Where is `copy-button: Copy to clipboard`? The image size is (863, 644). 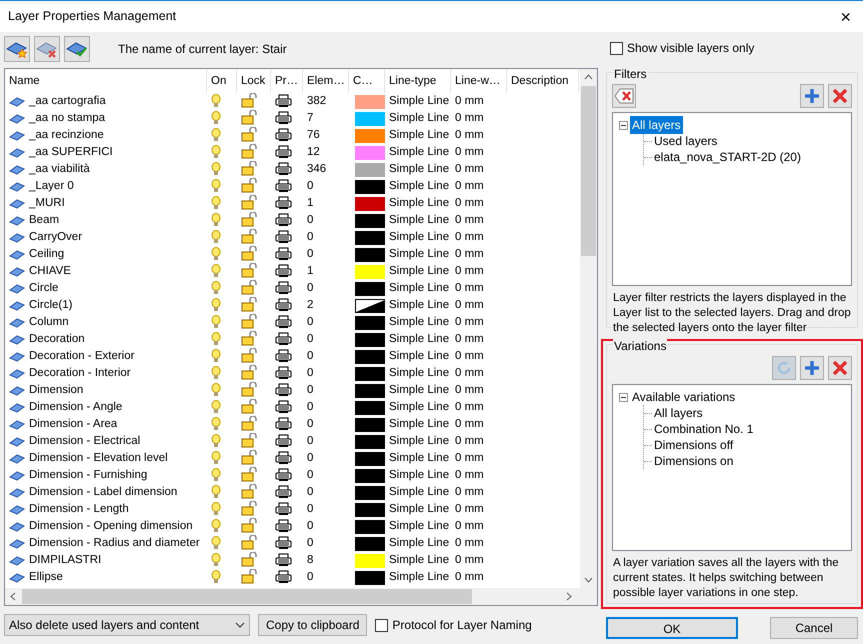
copy-button: Copy to clipboard is located at coordinates (313, 625).